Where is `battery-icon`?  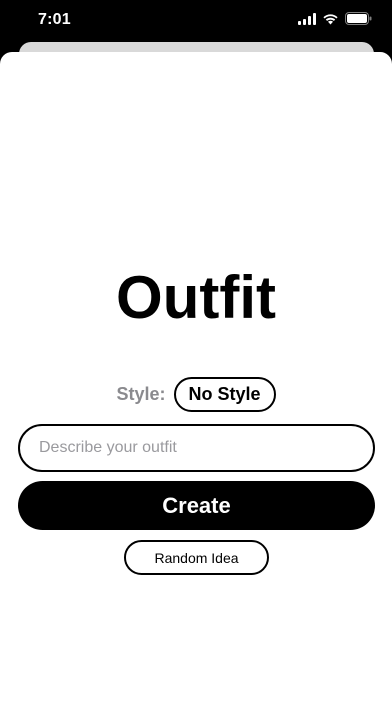
battery-icon is located at coordinates (358, 18).